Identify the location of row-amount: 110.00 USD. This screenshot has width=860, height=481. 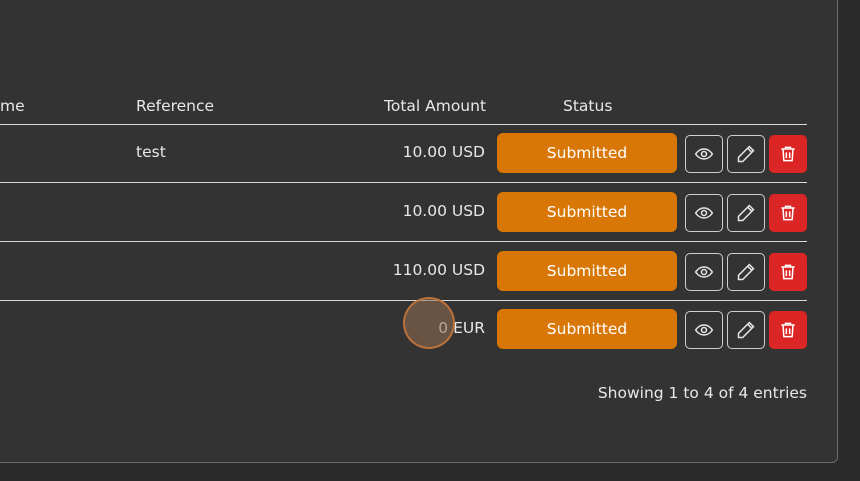
(438, 270).